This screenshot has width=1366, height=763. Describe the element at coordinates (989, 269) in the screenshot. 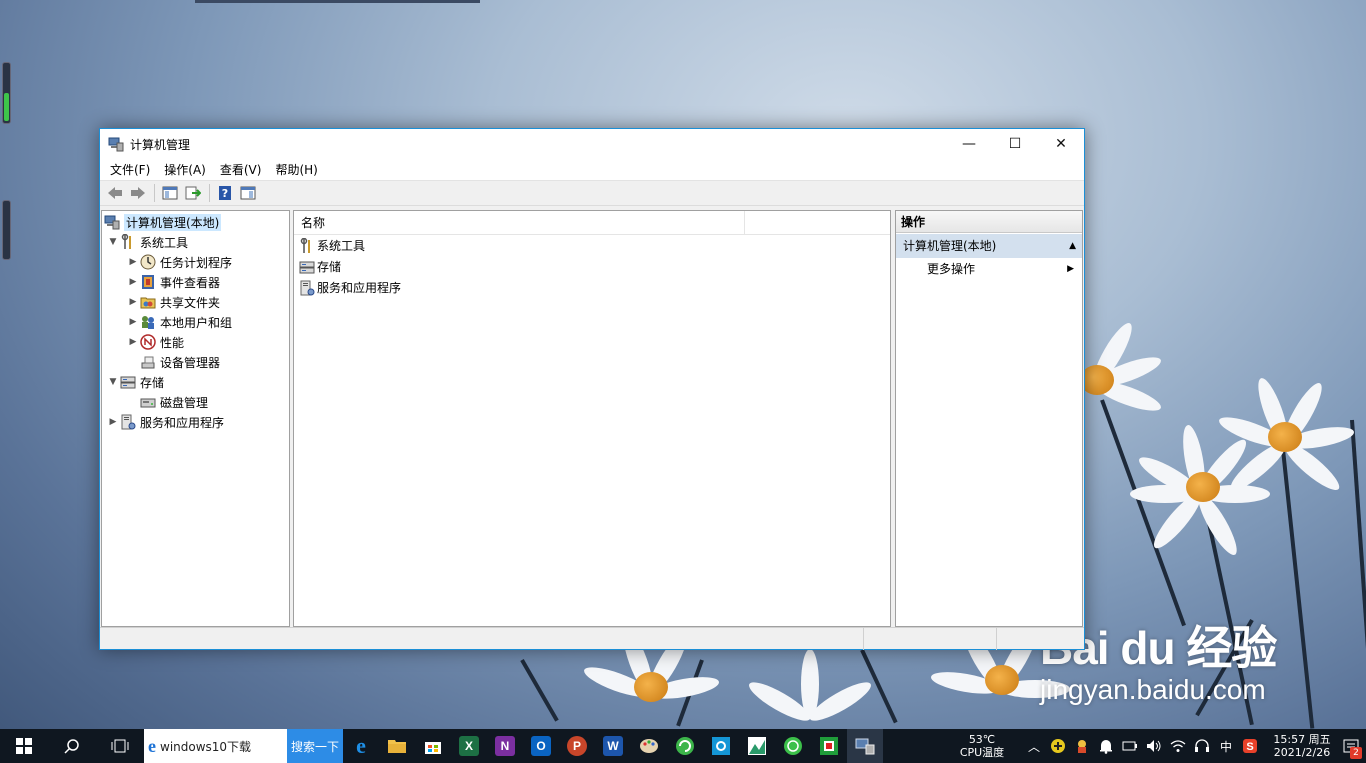

I see `more-actions-item: 更多操作 ▶` at that location.